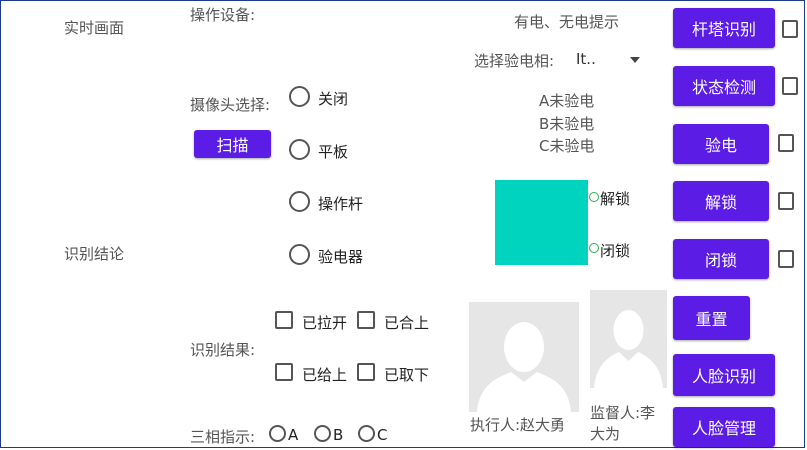 The height and width of the screenshot is (450, 807). I want to click on phase-a-status: A未验电, so click(567, 101).